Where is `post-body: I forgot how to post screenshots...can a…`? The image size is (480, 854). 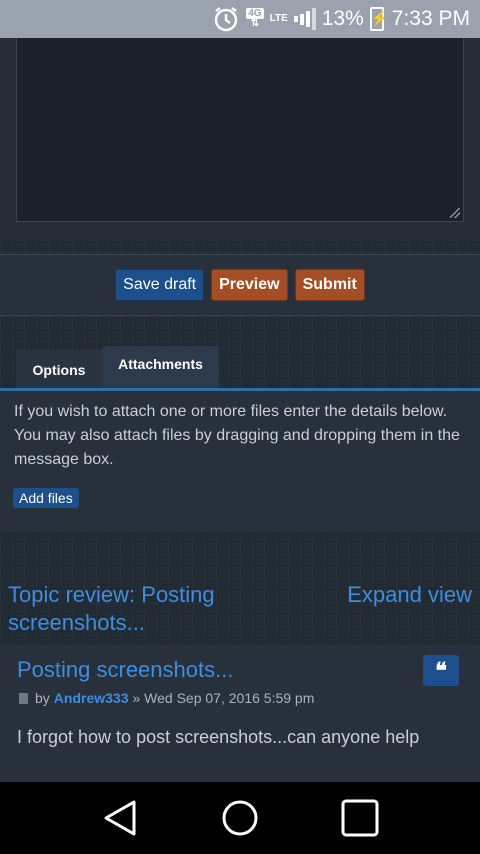 post-body: I forgot how to post screenshots...can a… is located at coordinates (218, 737).